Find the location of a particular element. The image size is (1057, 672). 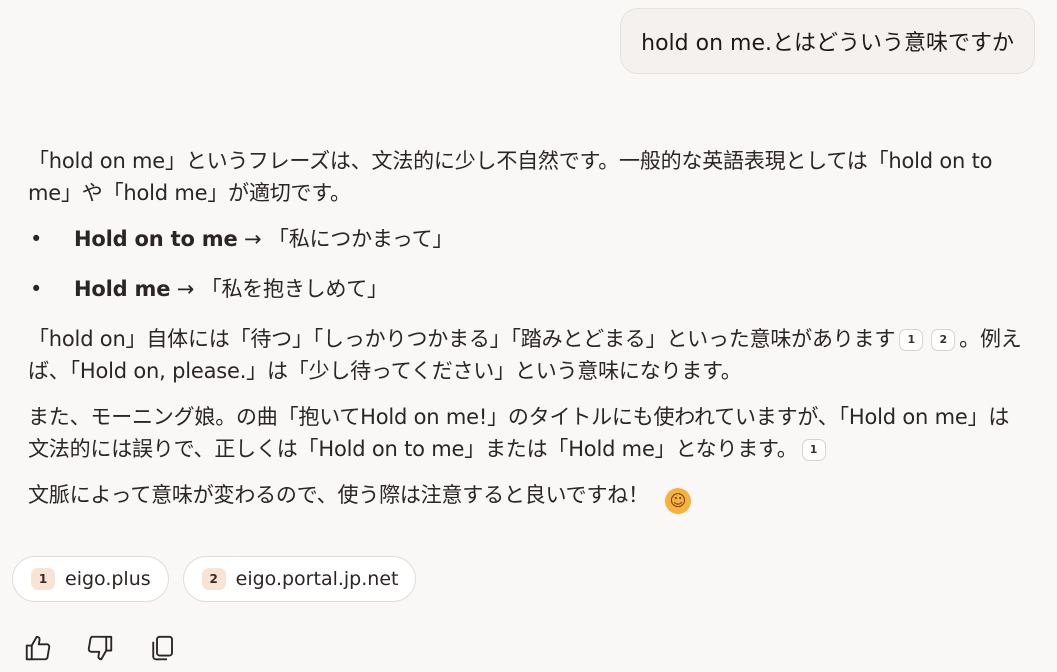

dislike-button is located at coordinates (100, 648).